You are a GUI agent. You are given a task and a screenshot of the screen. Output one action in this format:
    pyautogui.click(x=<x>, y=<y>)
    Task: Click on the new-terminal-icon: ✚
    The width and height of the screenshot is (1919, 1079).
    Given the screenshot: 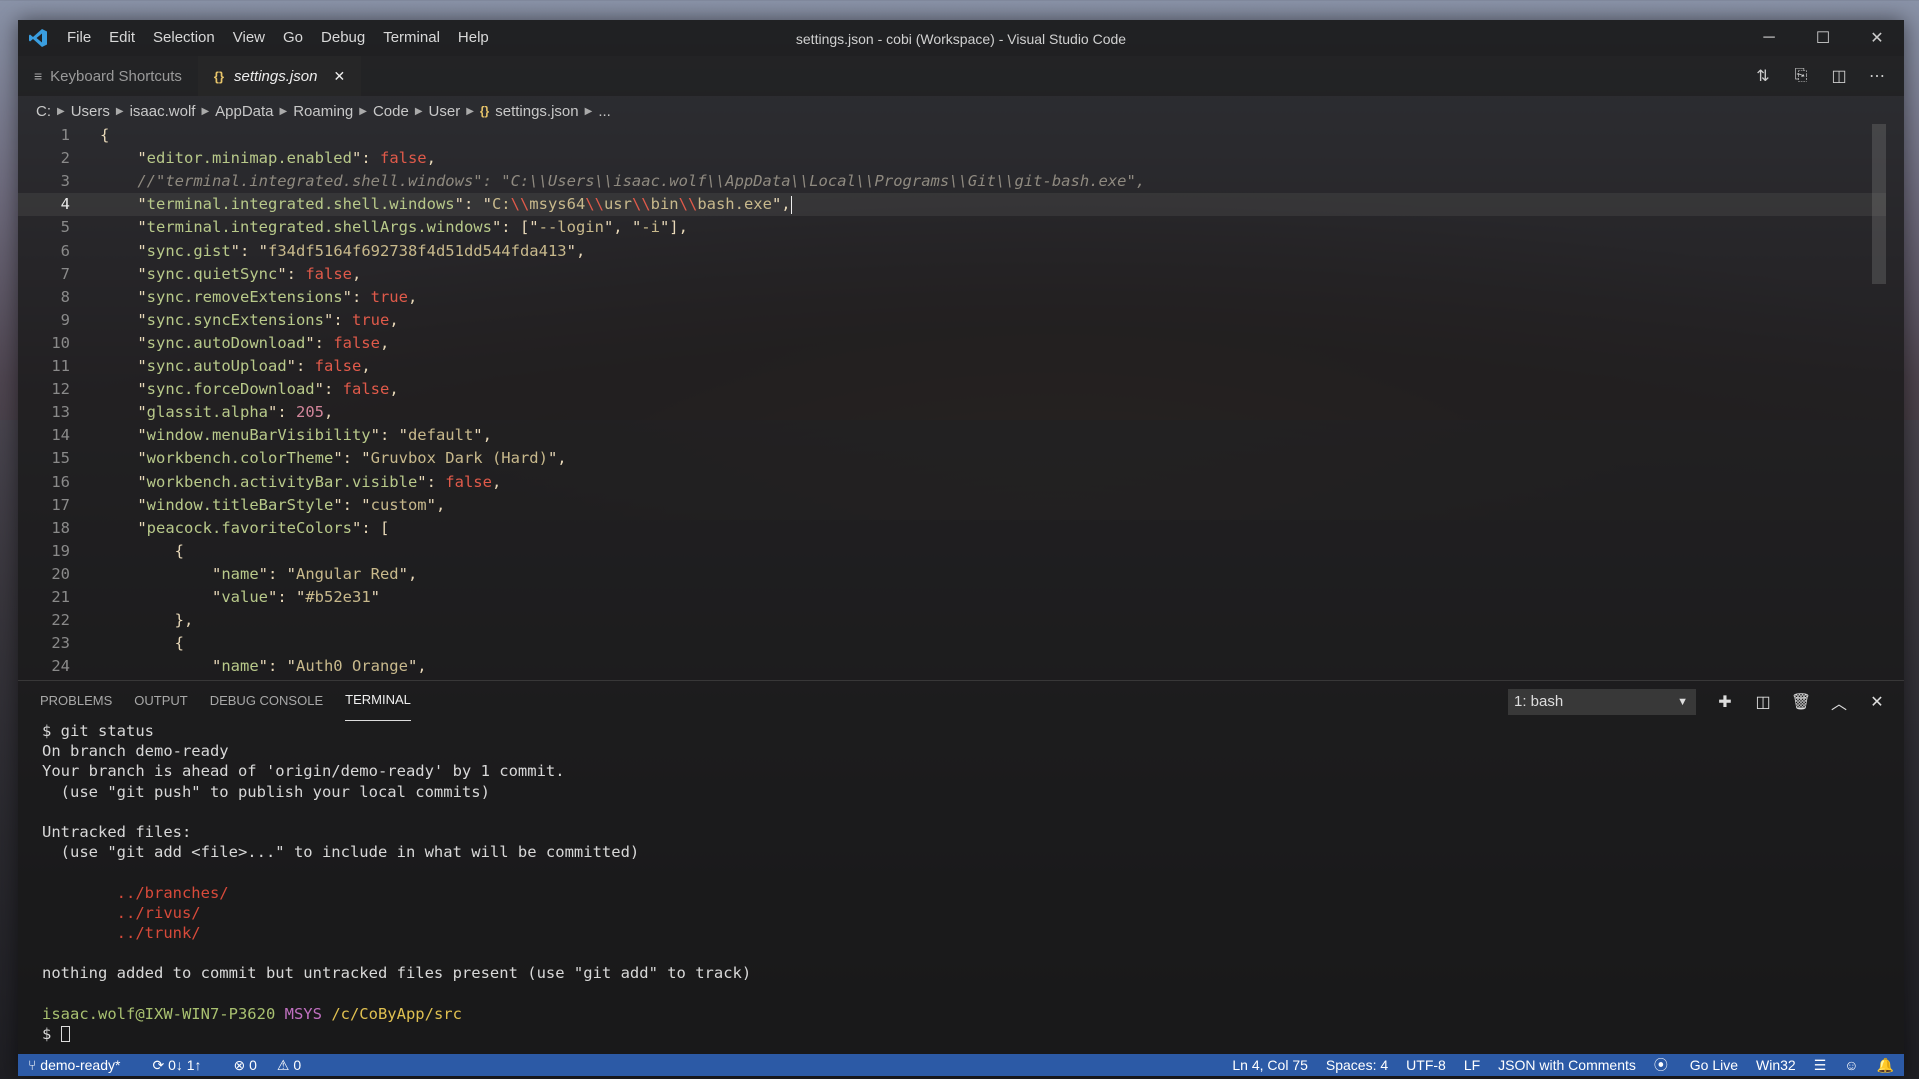 What is the action you would take?
    pyautogui.click(x=1725, y=702)
    